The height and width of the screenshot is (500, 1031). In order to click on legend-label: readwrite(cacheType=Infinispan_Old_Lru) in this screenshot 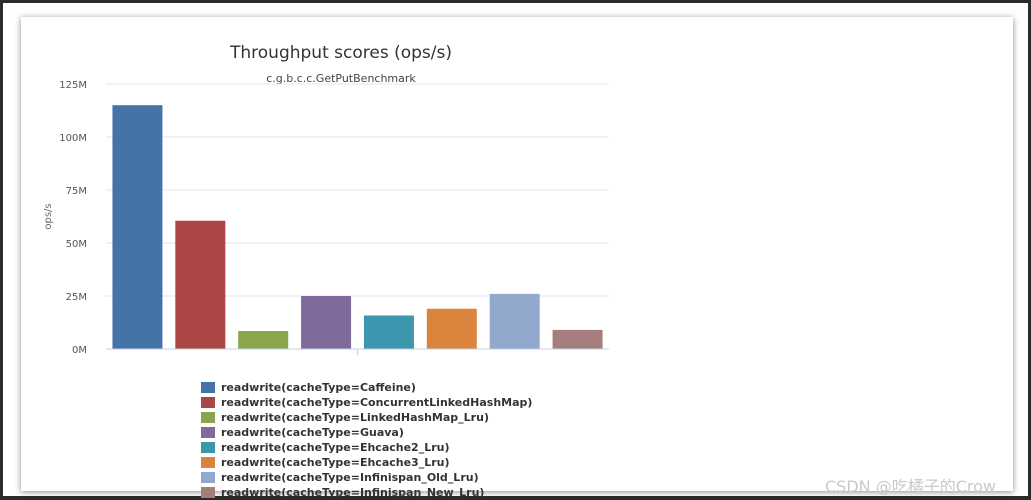, I will do `click(350, 477)`.